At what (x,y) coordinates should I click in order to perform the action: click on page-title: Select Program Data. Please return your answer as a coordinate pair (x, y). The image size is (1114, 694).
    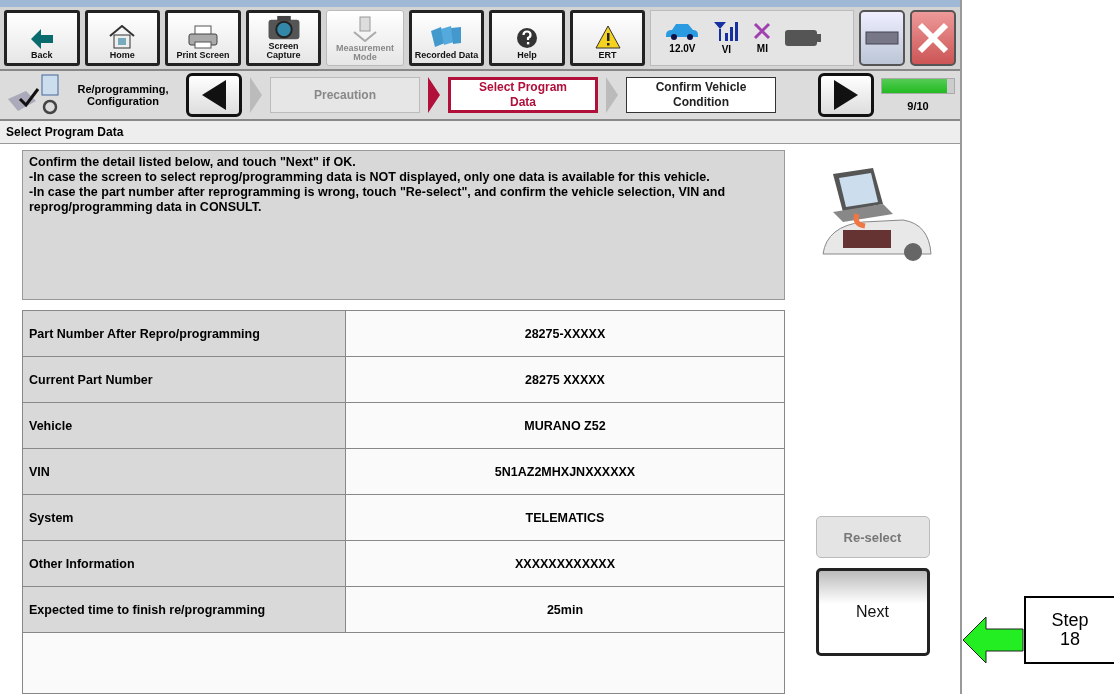
    Looking at the image, I should click on (480, 132).